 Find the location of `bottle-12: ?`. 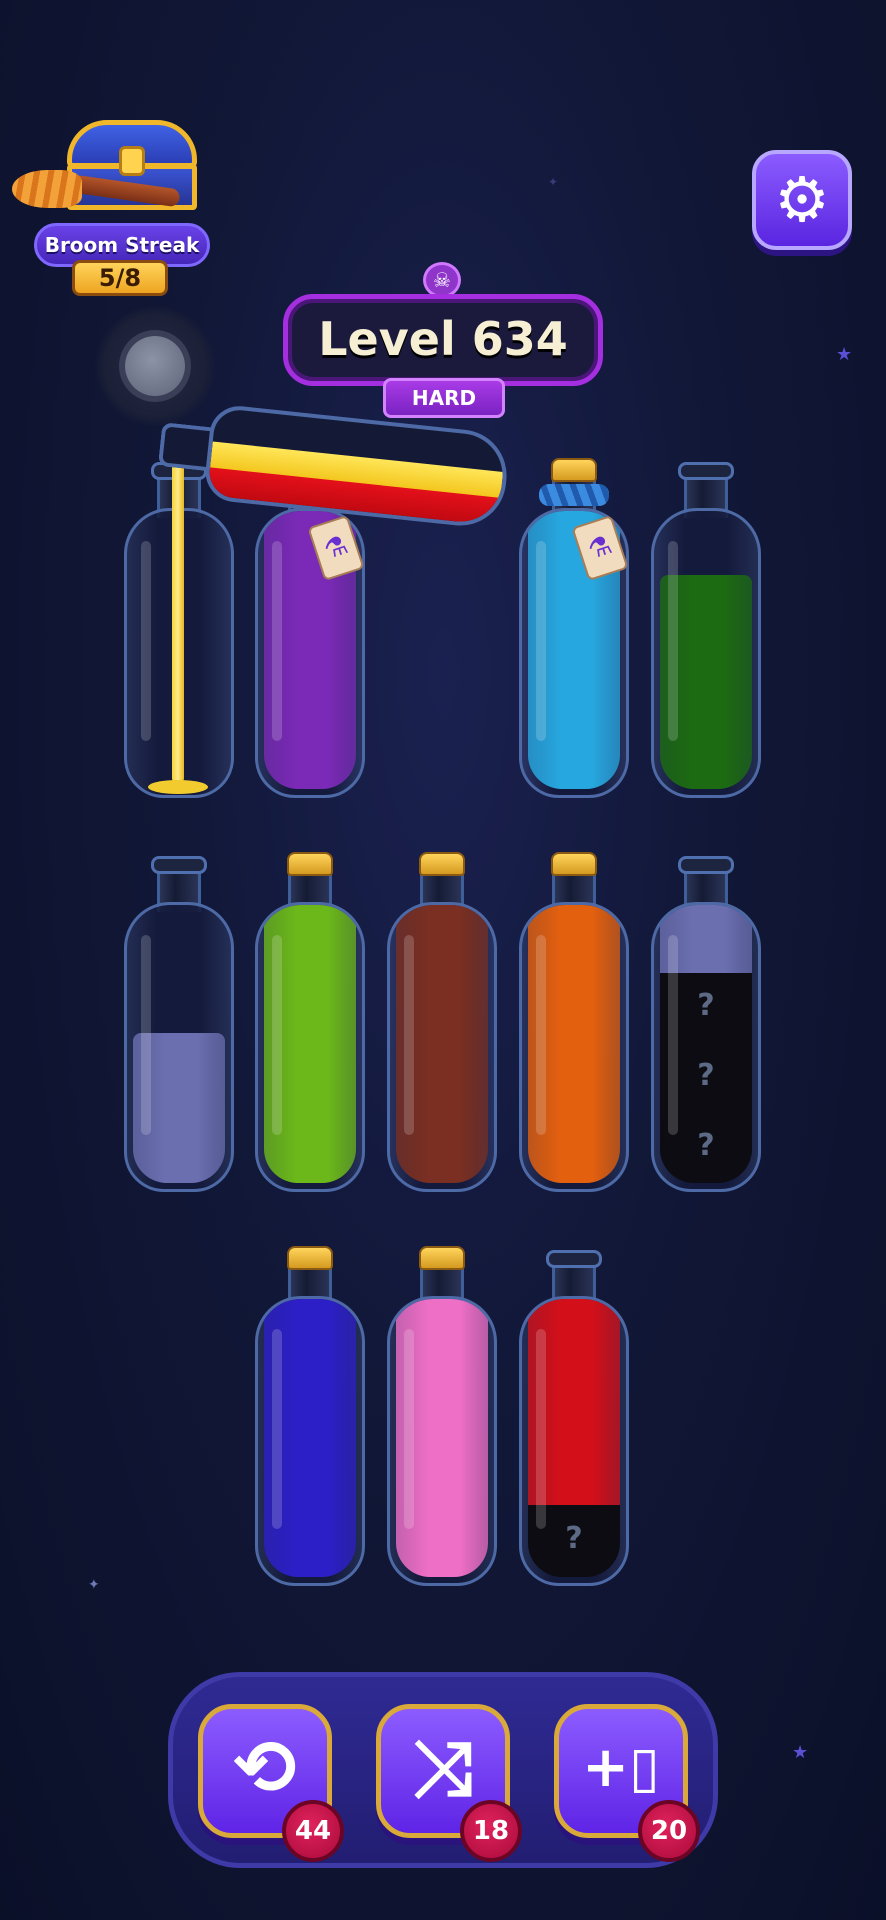

bottle-12: ? is located at coordinates (574, 1416).